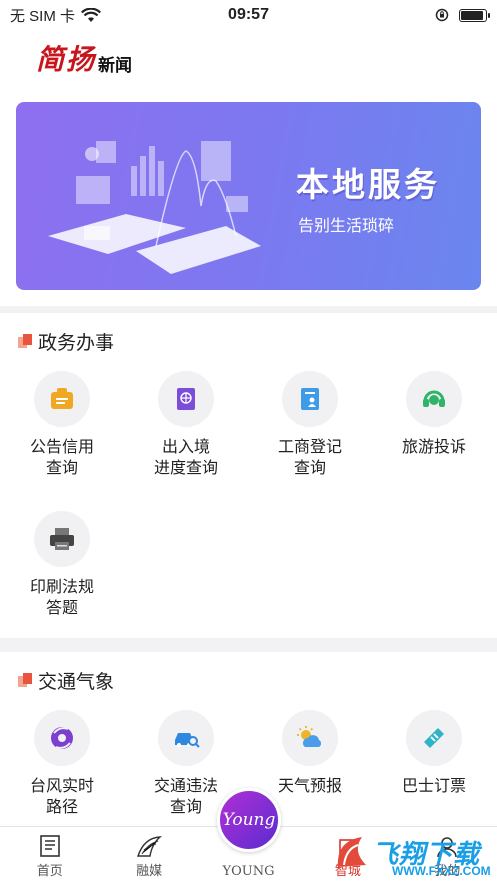 The width and height of the screenshot is (497, 883). I want to click on battery-fill, so click(472, 15).